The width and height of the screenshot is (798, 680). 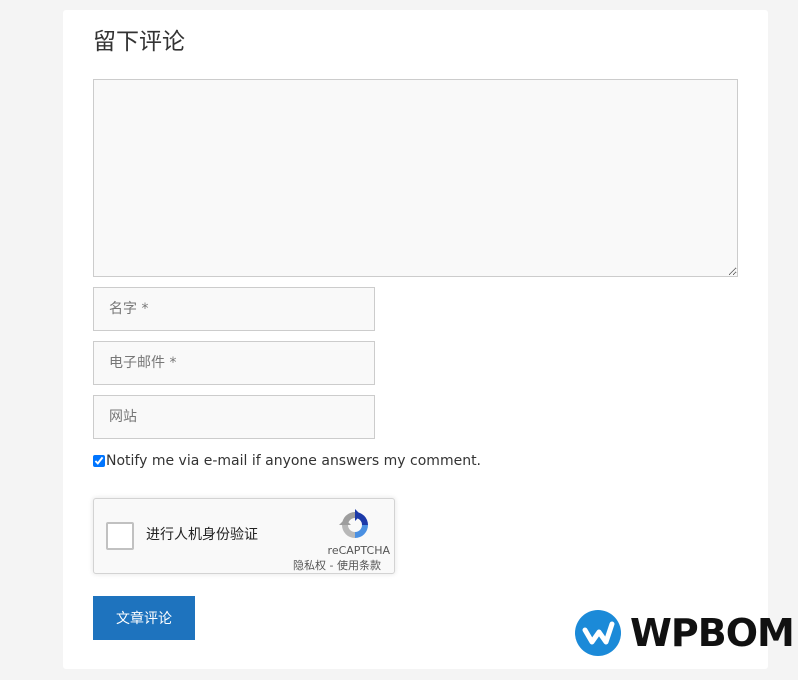 I want to click on wpbom-watermark-text: WPBOM, so click(x=712, y=633).